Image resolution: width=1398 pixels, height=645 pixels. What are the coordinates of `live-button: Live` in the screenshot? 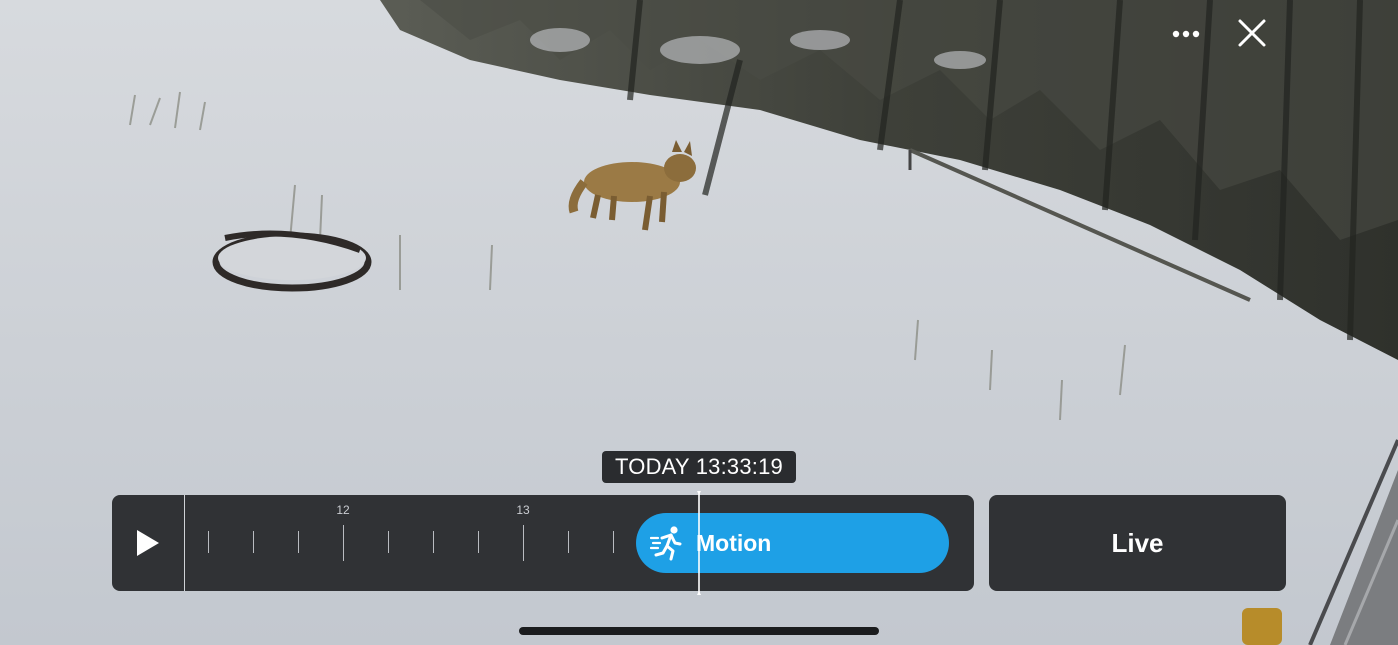 It's located at (1137, 543).